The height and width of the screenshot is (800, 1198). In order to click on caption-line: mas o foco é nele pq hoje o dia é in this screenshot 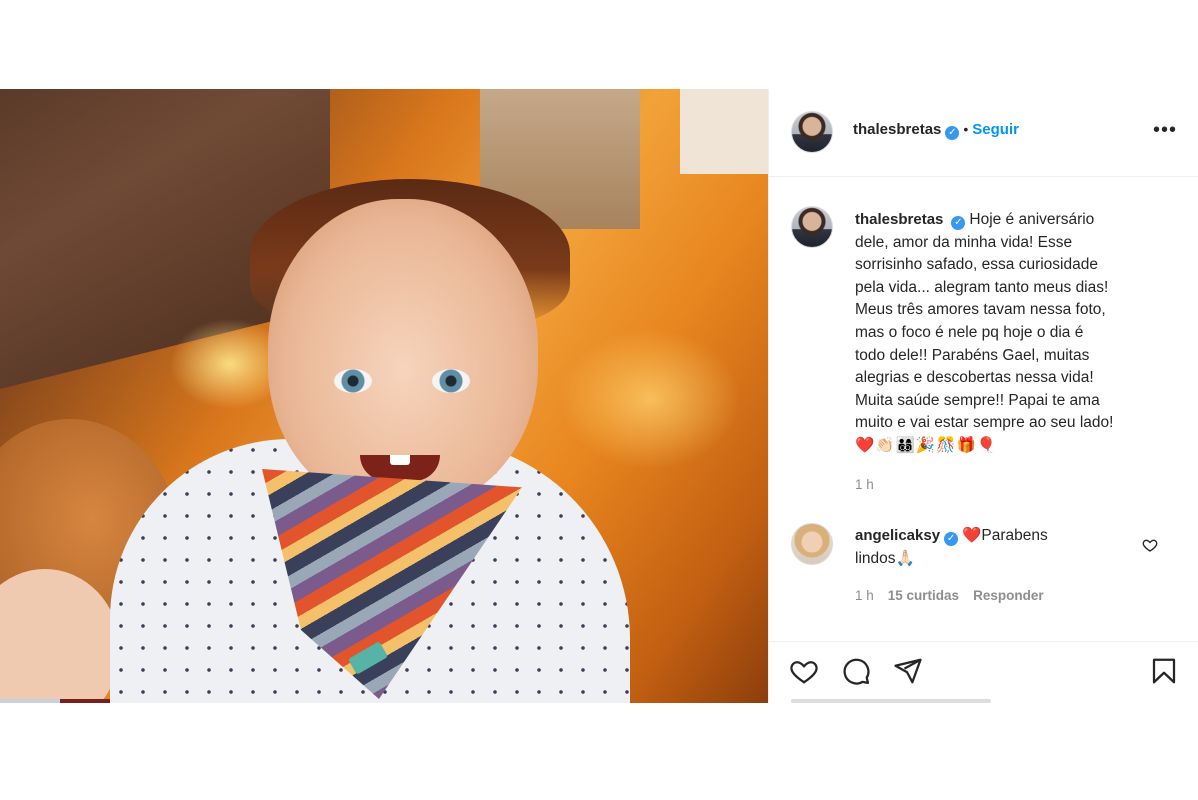, I will do `click(969, 332)`.